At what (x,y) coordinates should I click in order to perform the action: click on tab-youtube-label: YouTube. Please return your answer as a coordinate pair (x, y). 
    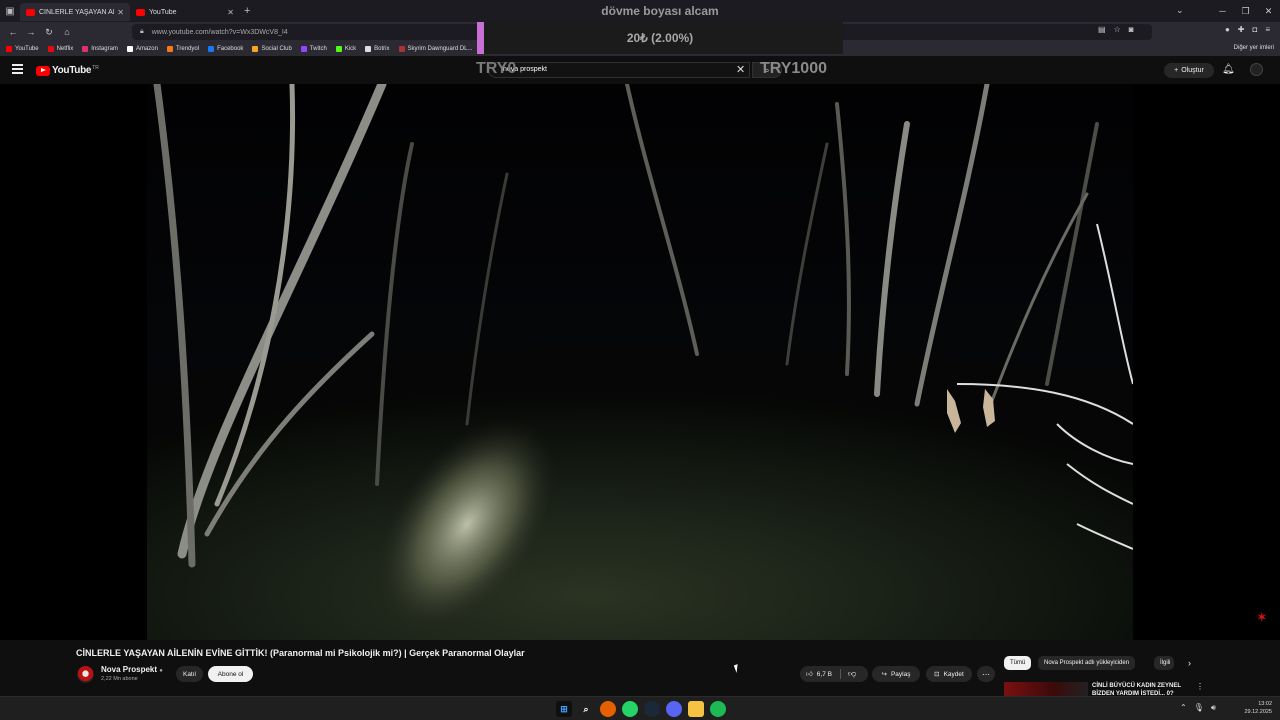
    Looking at the image, I should click on (163, 12).